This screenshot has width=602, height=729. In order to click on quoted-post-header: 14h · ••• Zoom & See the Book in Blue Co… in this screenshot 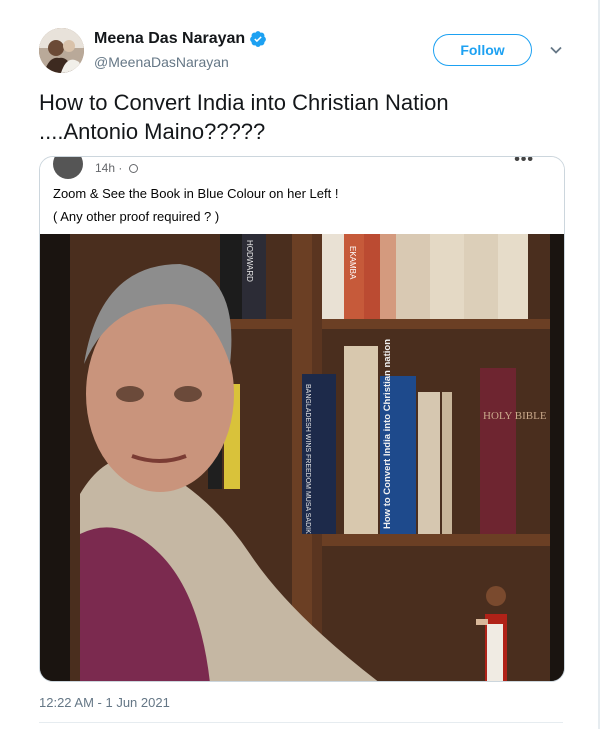, I will do `click(302, 195)`.